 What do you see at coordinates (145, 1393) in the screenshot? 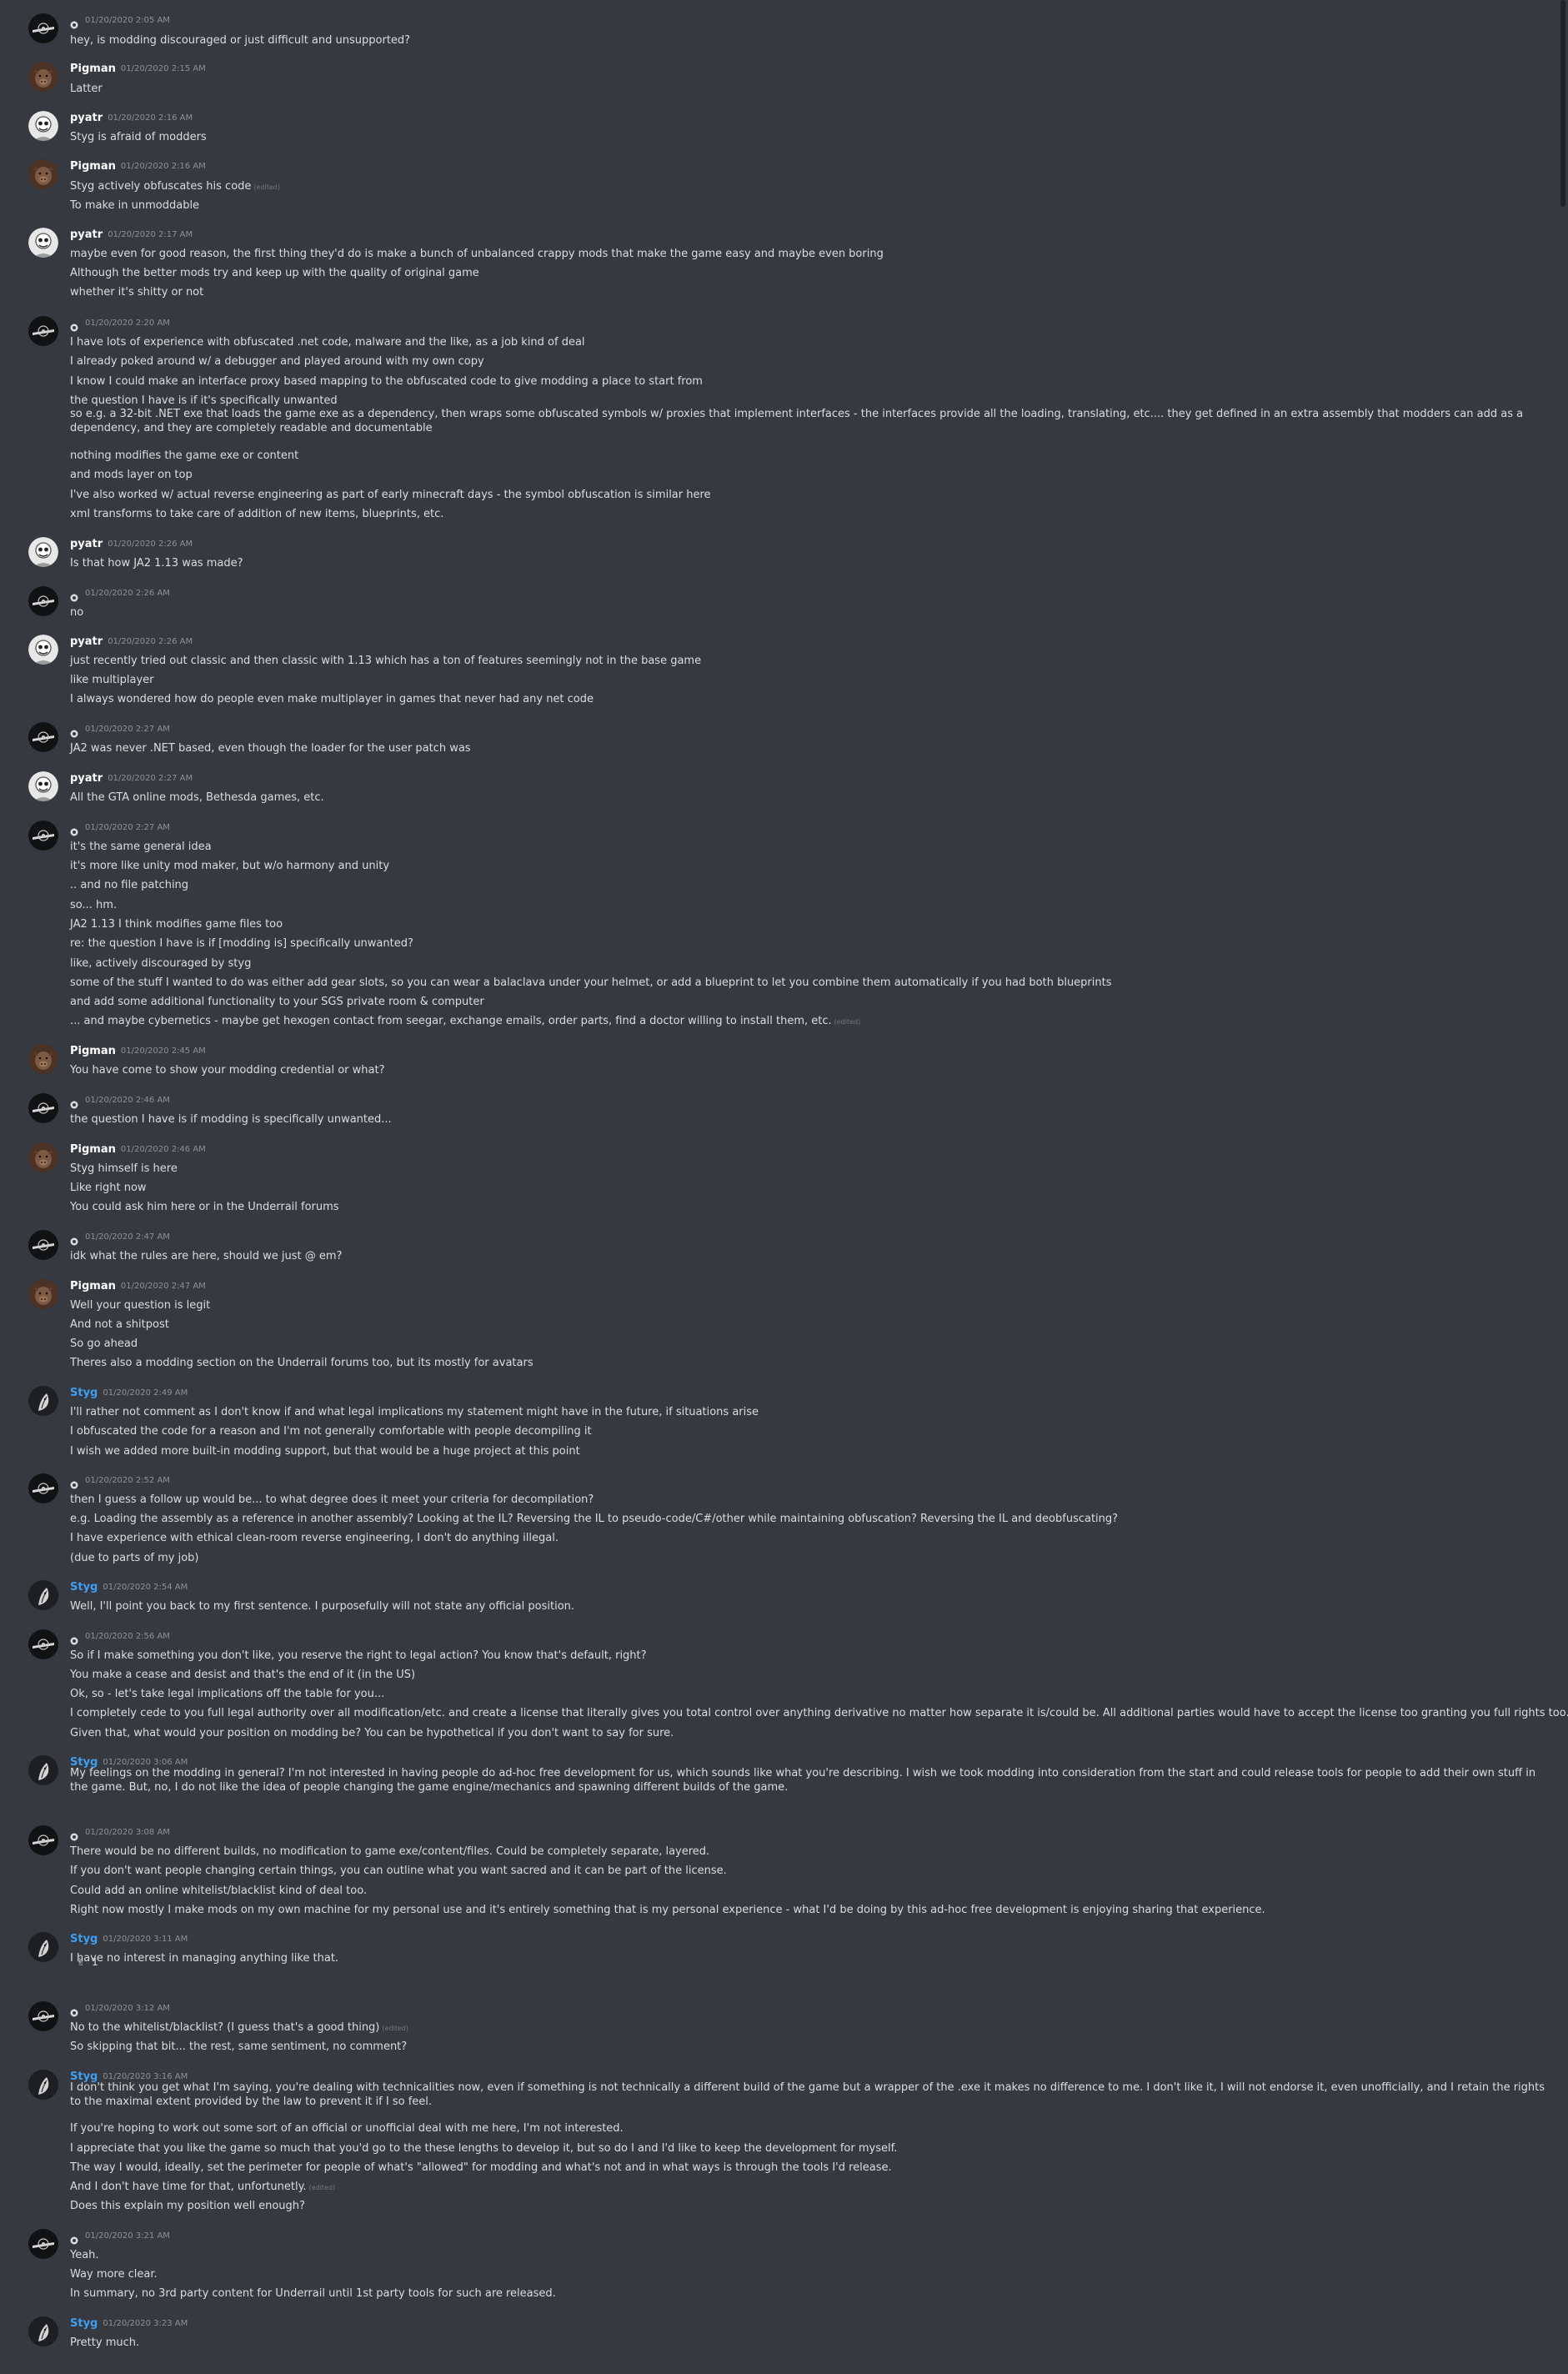
I see `timestamp: 01/20/2020 2:49 AM` at bounding box center [145, 1393].